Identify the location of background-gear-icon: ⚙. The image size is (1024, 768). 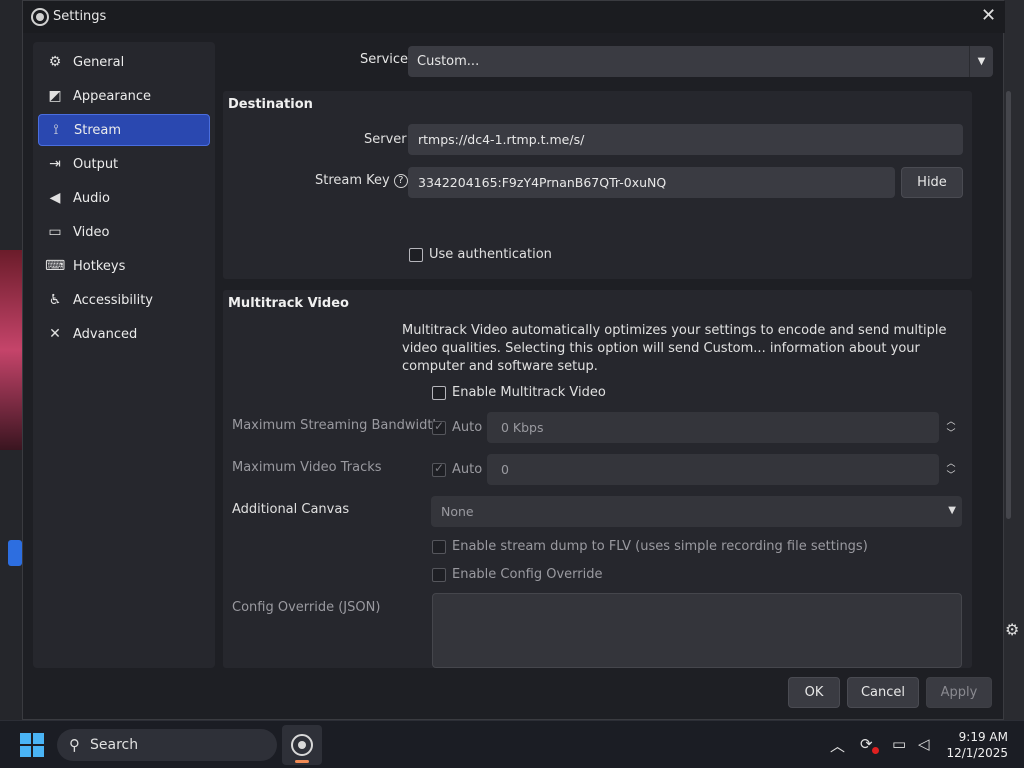
(1012, 629).